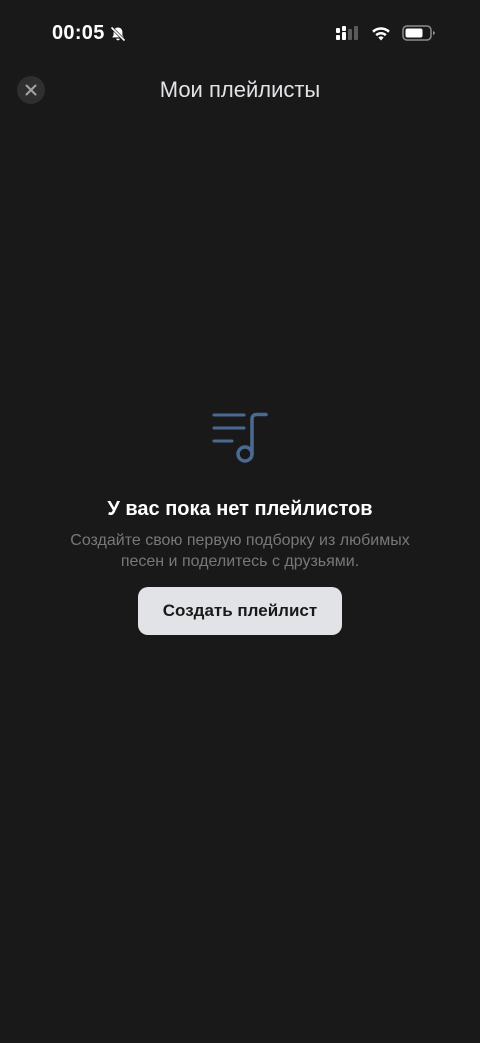  I want to click on status-time-group: 00:05, so click(89, 33).